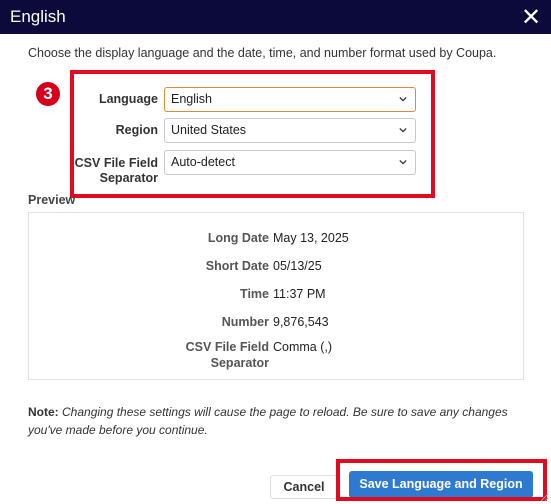 The height and width of the screenshot is (504, 551). Describe the element at coordinates (290, 130) in the screenshot. I see `region-select: United States` at that location.